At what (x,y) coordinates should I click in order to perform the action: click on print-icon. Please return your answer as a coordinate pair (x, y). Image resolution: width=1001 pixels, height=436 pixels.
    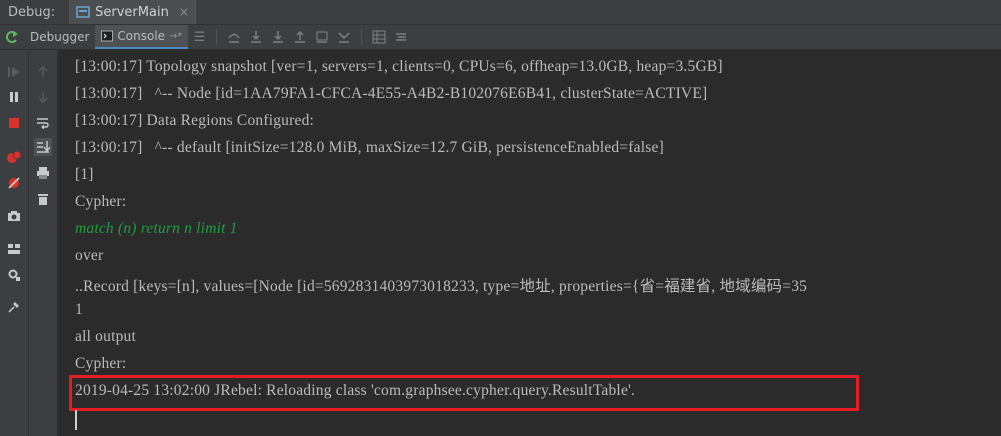
    Looking at the image, I should click on (43, 173).